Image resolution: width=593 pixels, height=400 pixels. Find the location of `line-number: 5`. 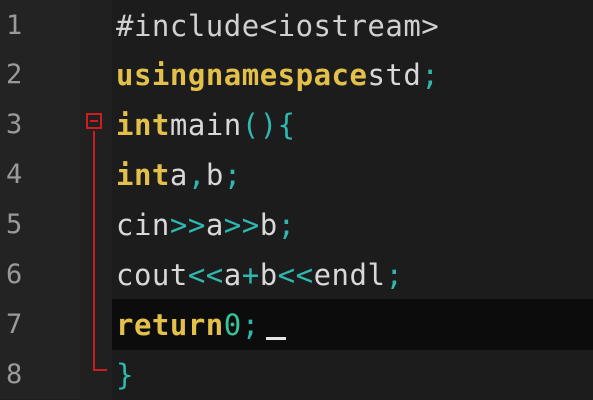

line-number: 5 is located at coordinates (14, 224).